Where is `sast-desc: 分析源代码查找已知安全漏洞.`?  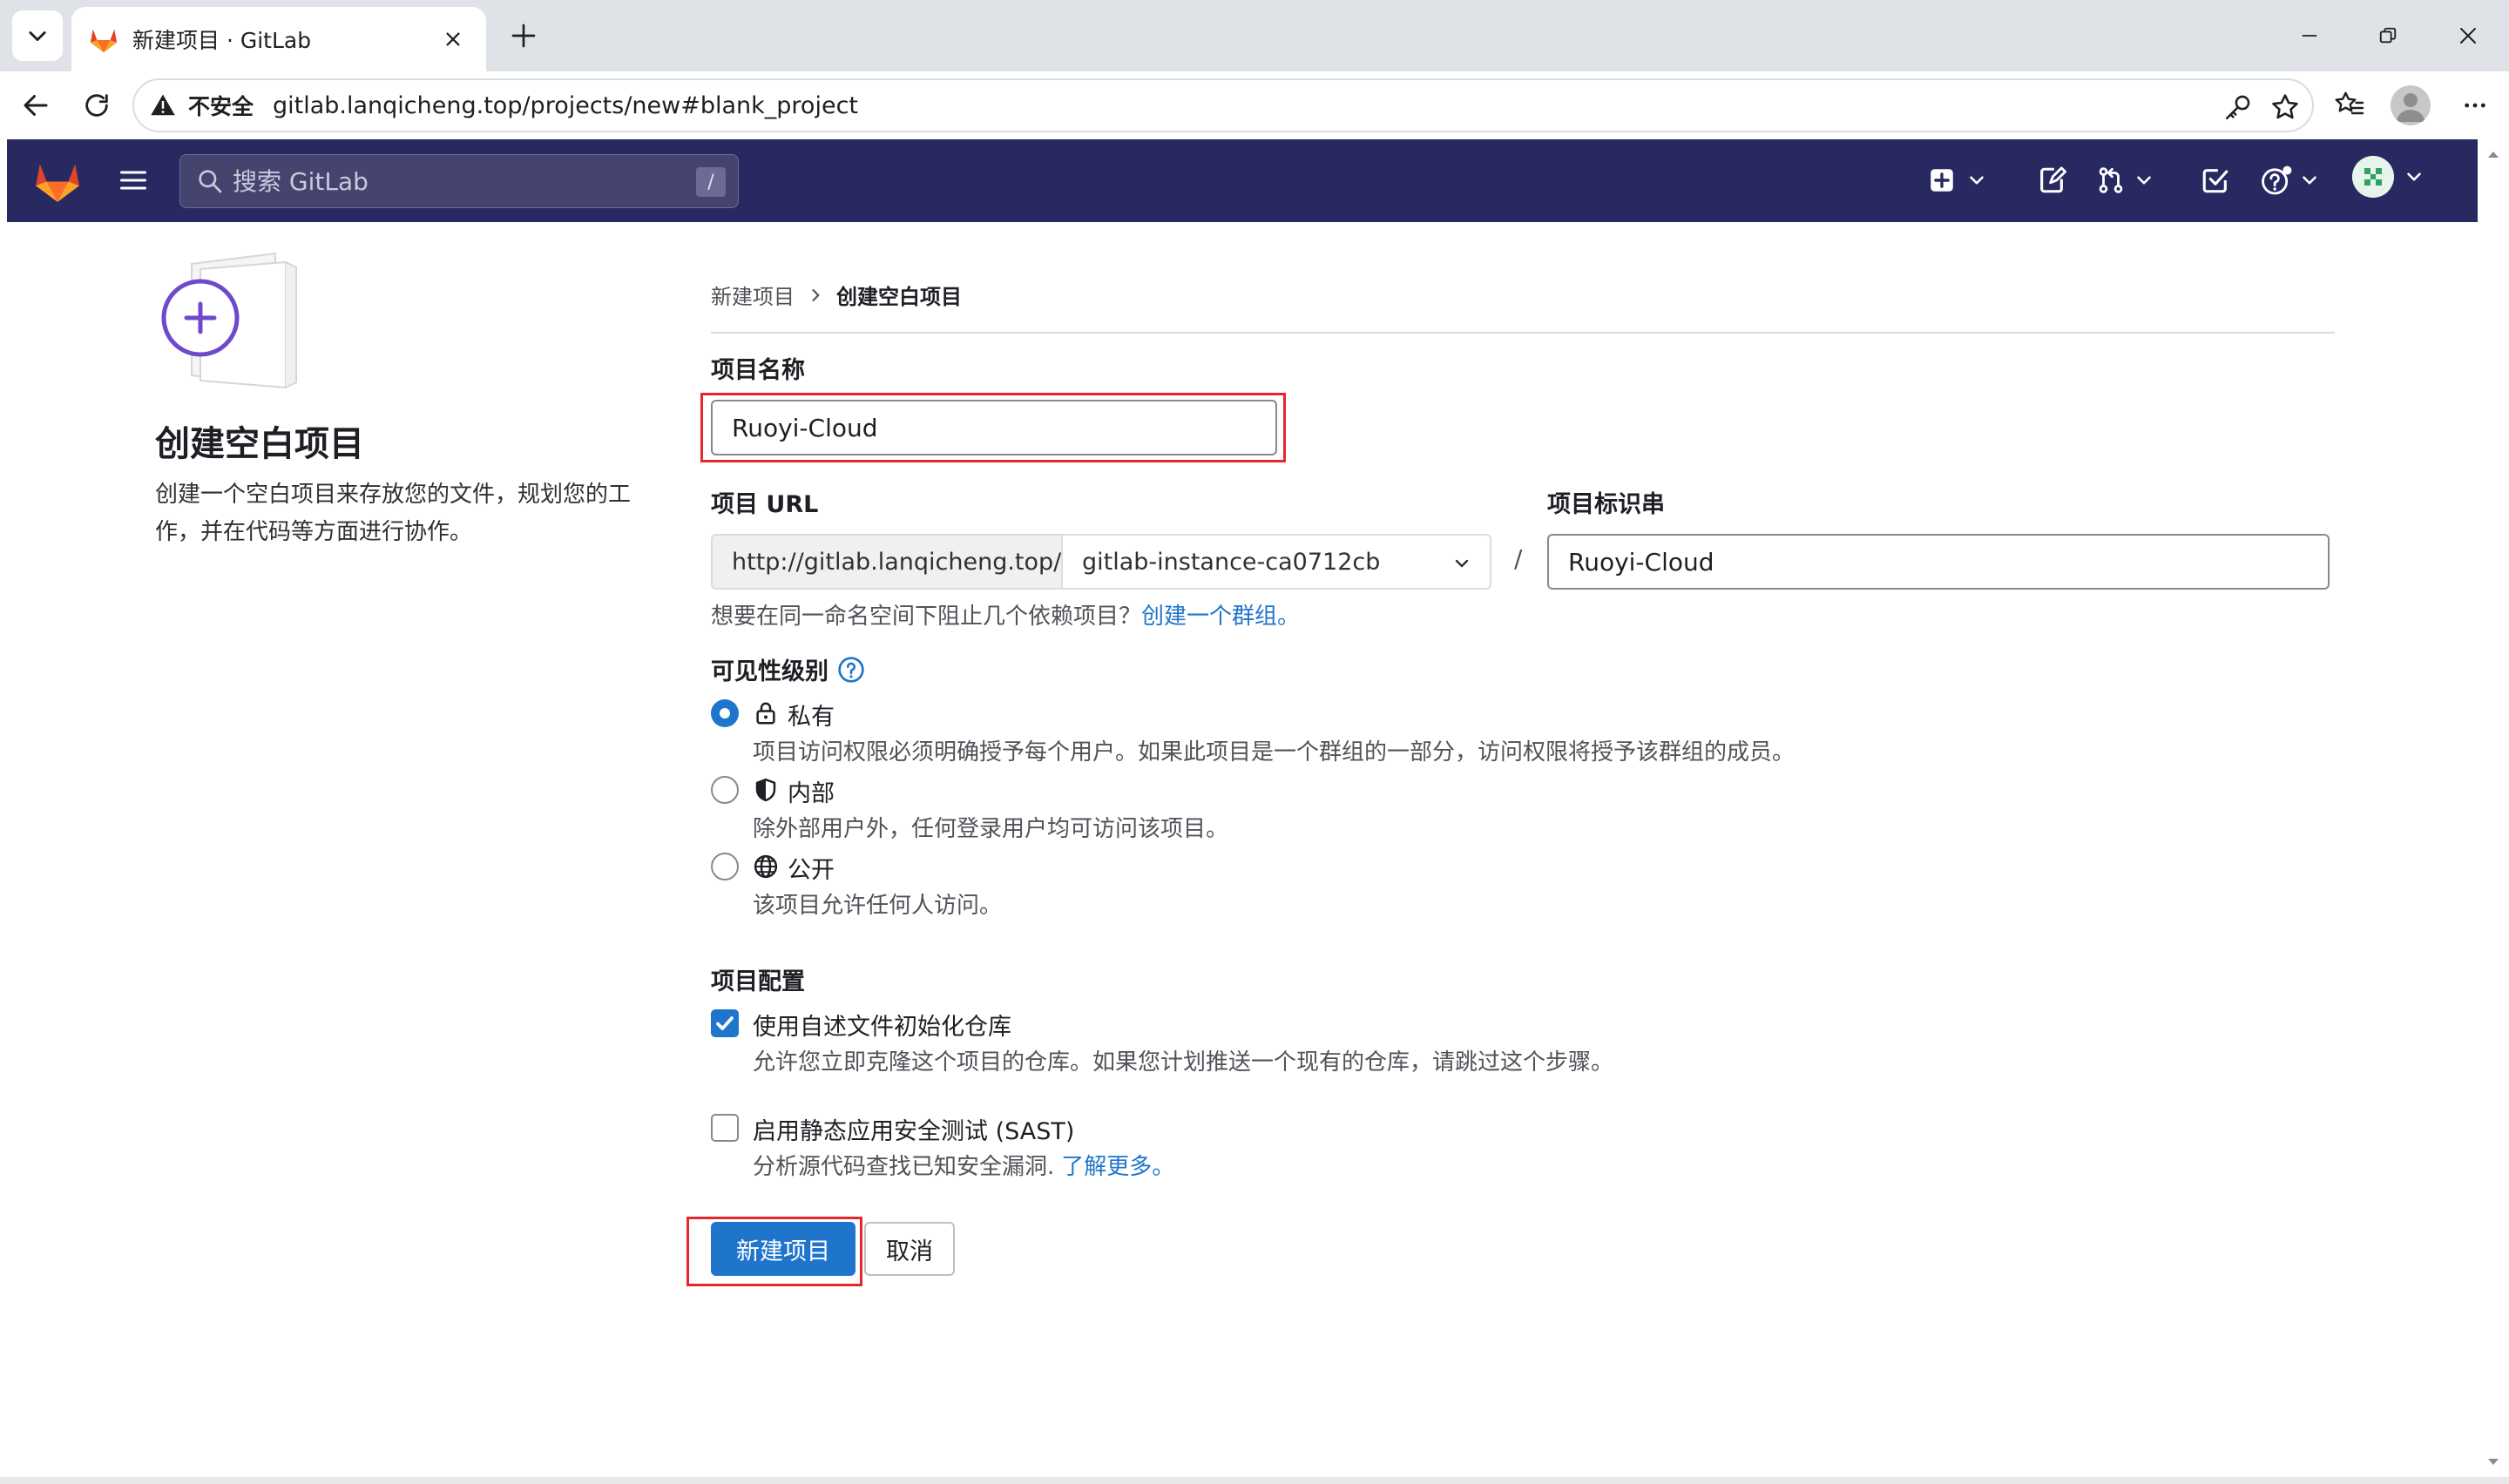 sast-desc: 分析源代码查找已知安全漏洞. is located at coordinates (904, 1167).